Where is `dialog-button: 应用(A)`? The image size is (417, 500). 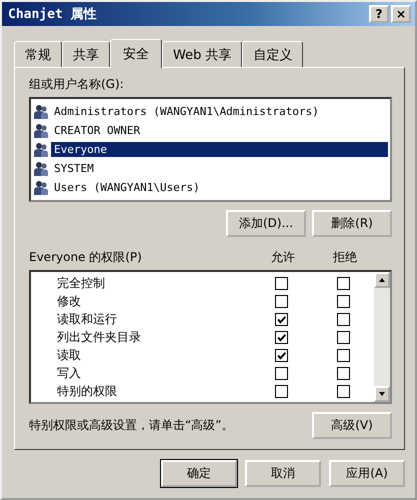 dialog-button: 应用(A) is located at coordinates (367, 473).